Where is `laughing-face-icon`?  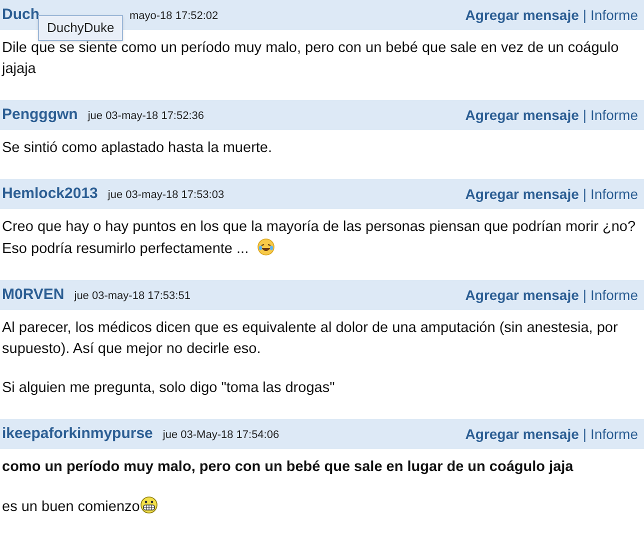 laughing-face-icon is located at coordinates (265, 247).